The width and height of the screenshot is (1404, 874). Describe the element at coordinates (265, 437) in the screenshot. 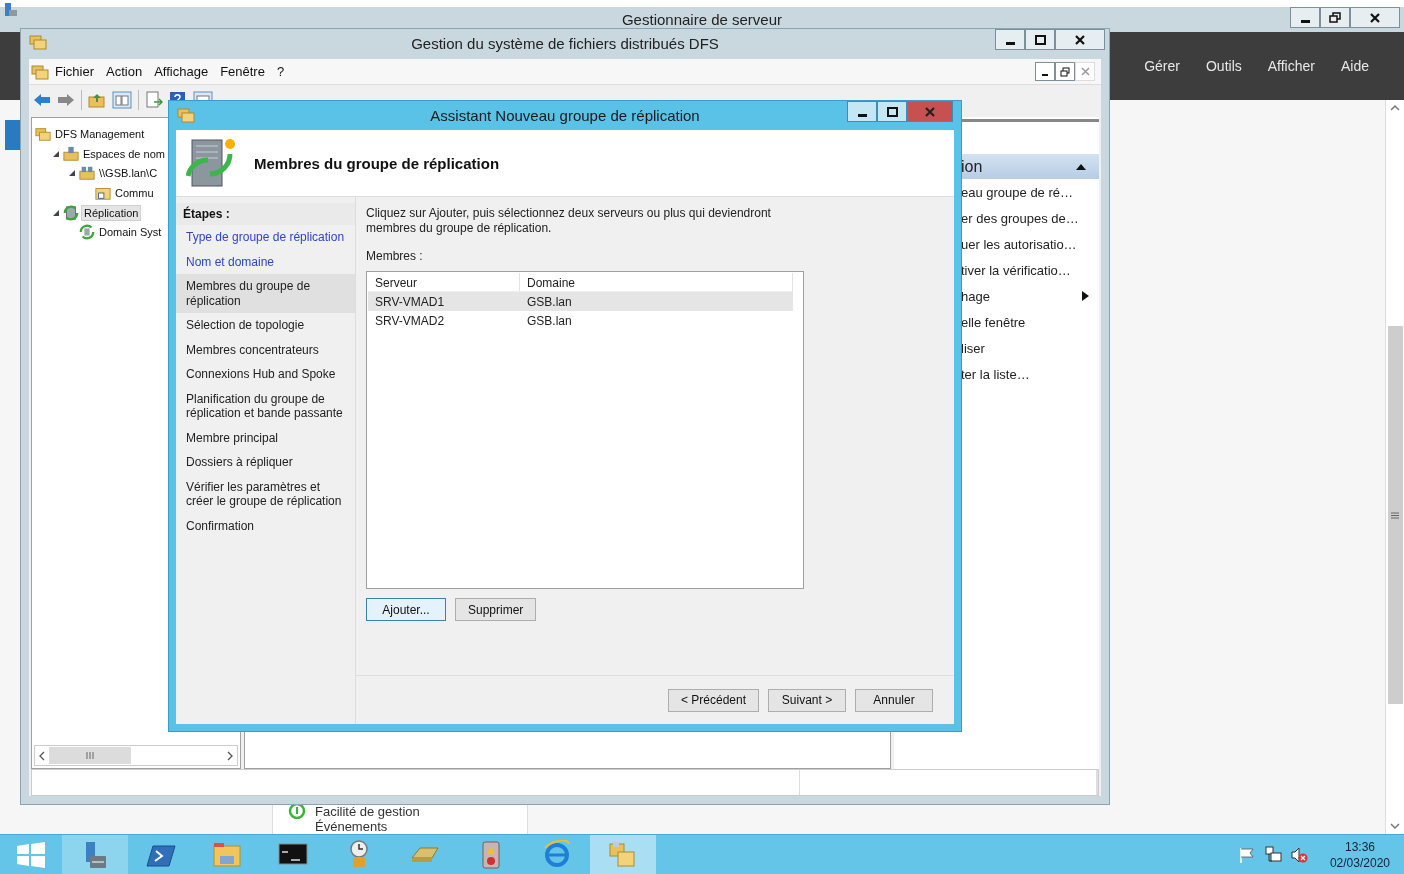

I see `wizard-step: Membre principal` at that location.